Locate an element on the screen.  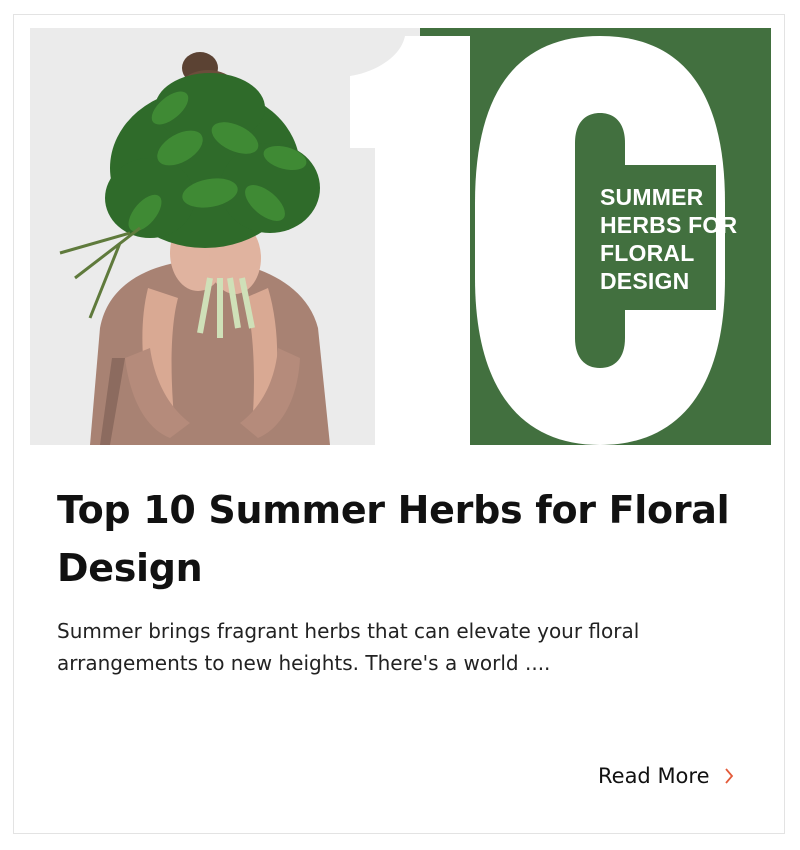
read-more-link: Read More is located at coordinates (666, 776).